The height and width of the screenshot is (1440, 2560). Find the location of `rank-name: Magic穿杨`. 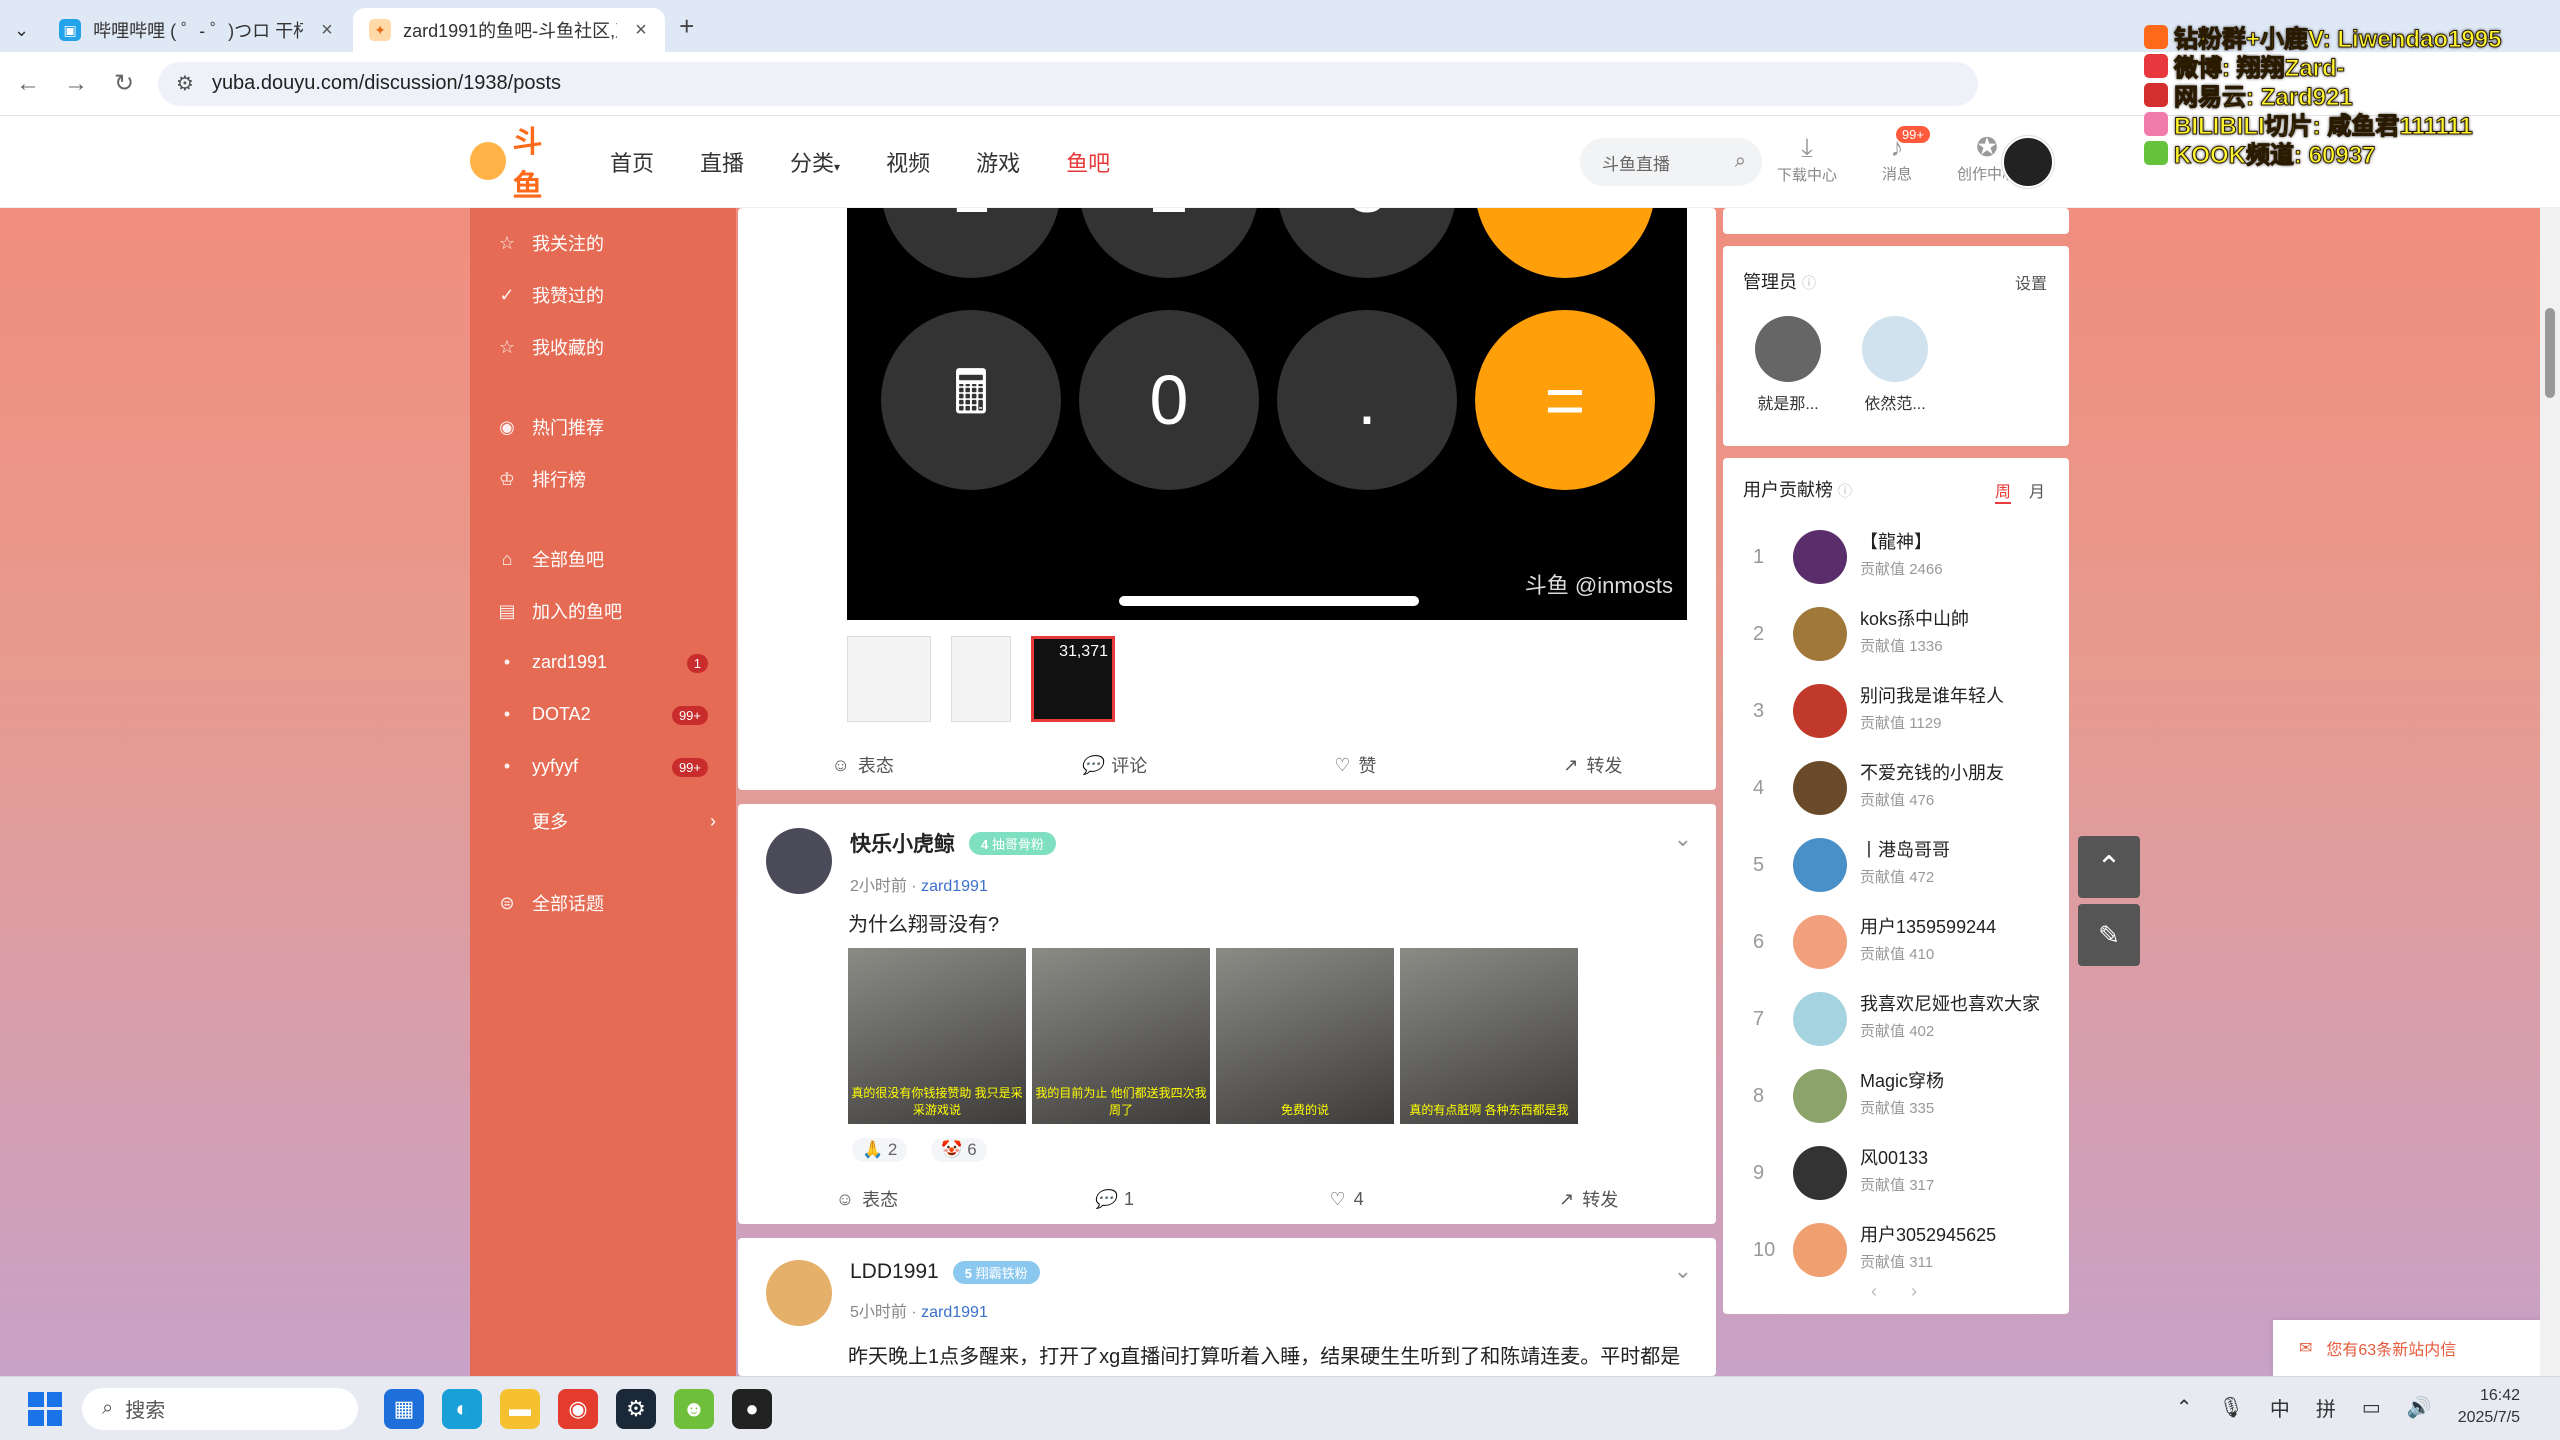

rank-name: Magic穿杨 is located at coordinates (1902, 1080).